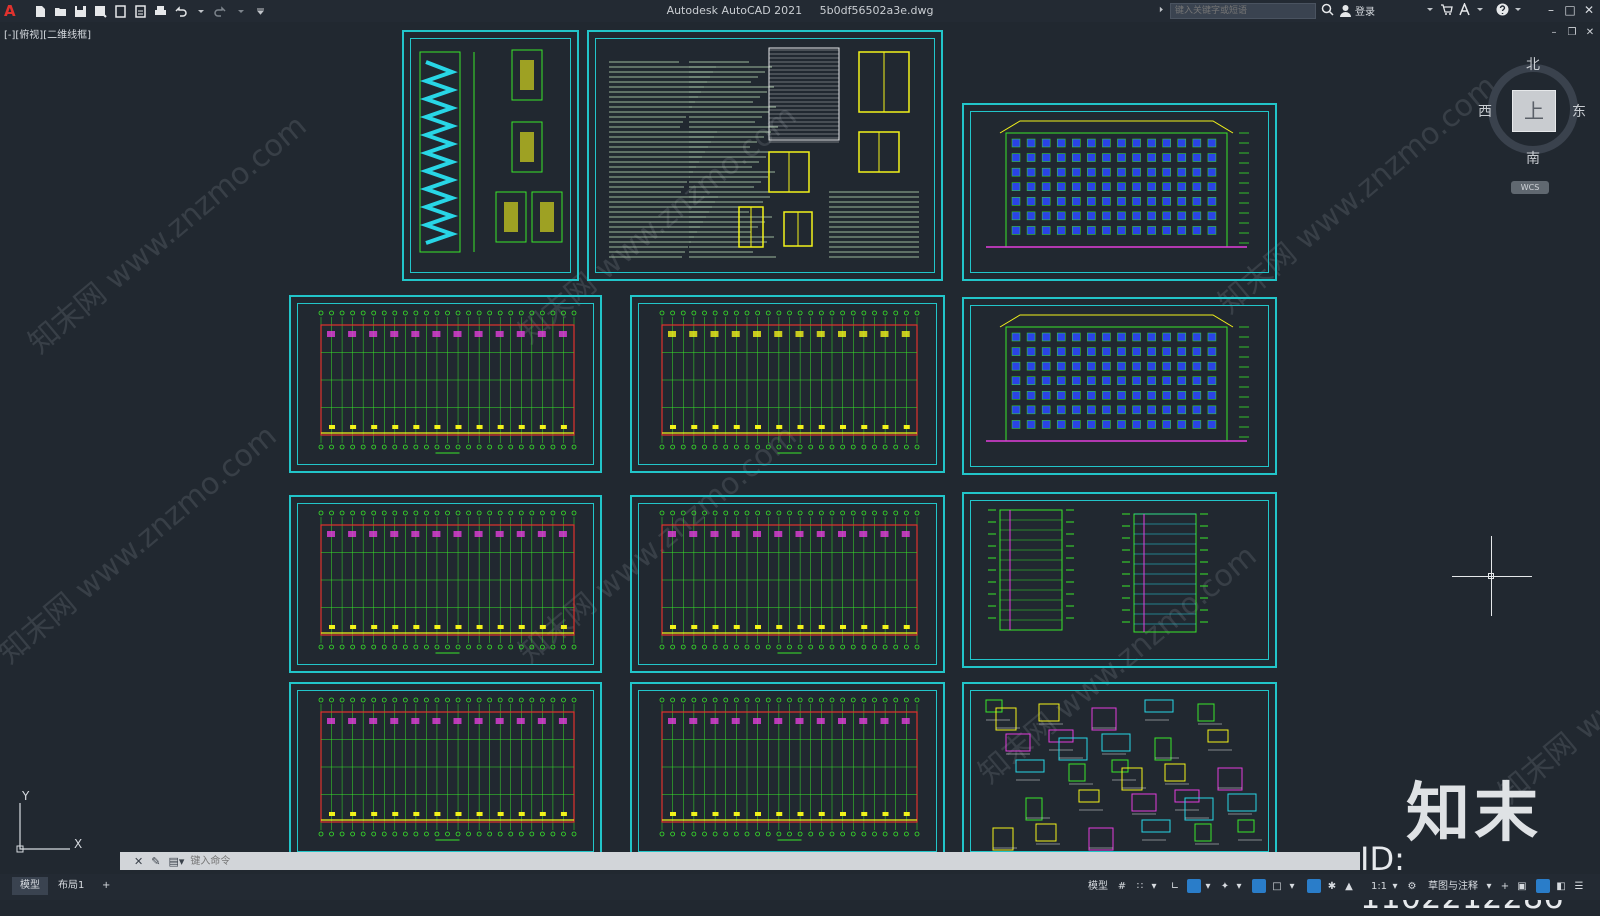  Describe the element at coordinates (1554, 32) in the screenshot. I see `drawing-minimize-icon: –` at that location.